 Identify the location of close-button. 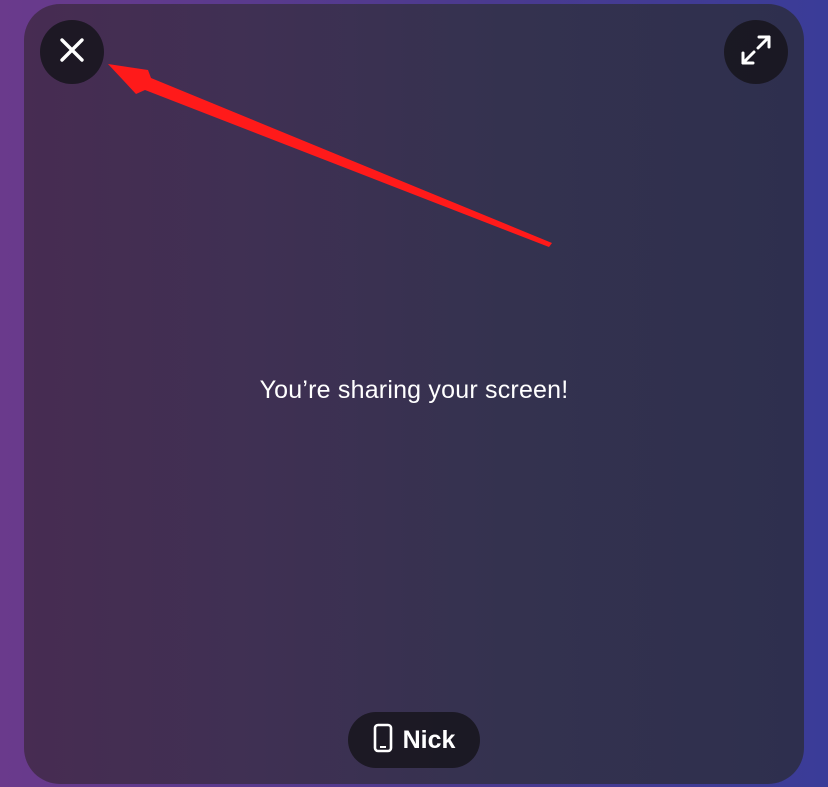
(72, 52).